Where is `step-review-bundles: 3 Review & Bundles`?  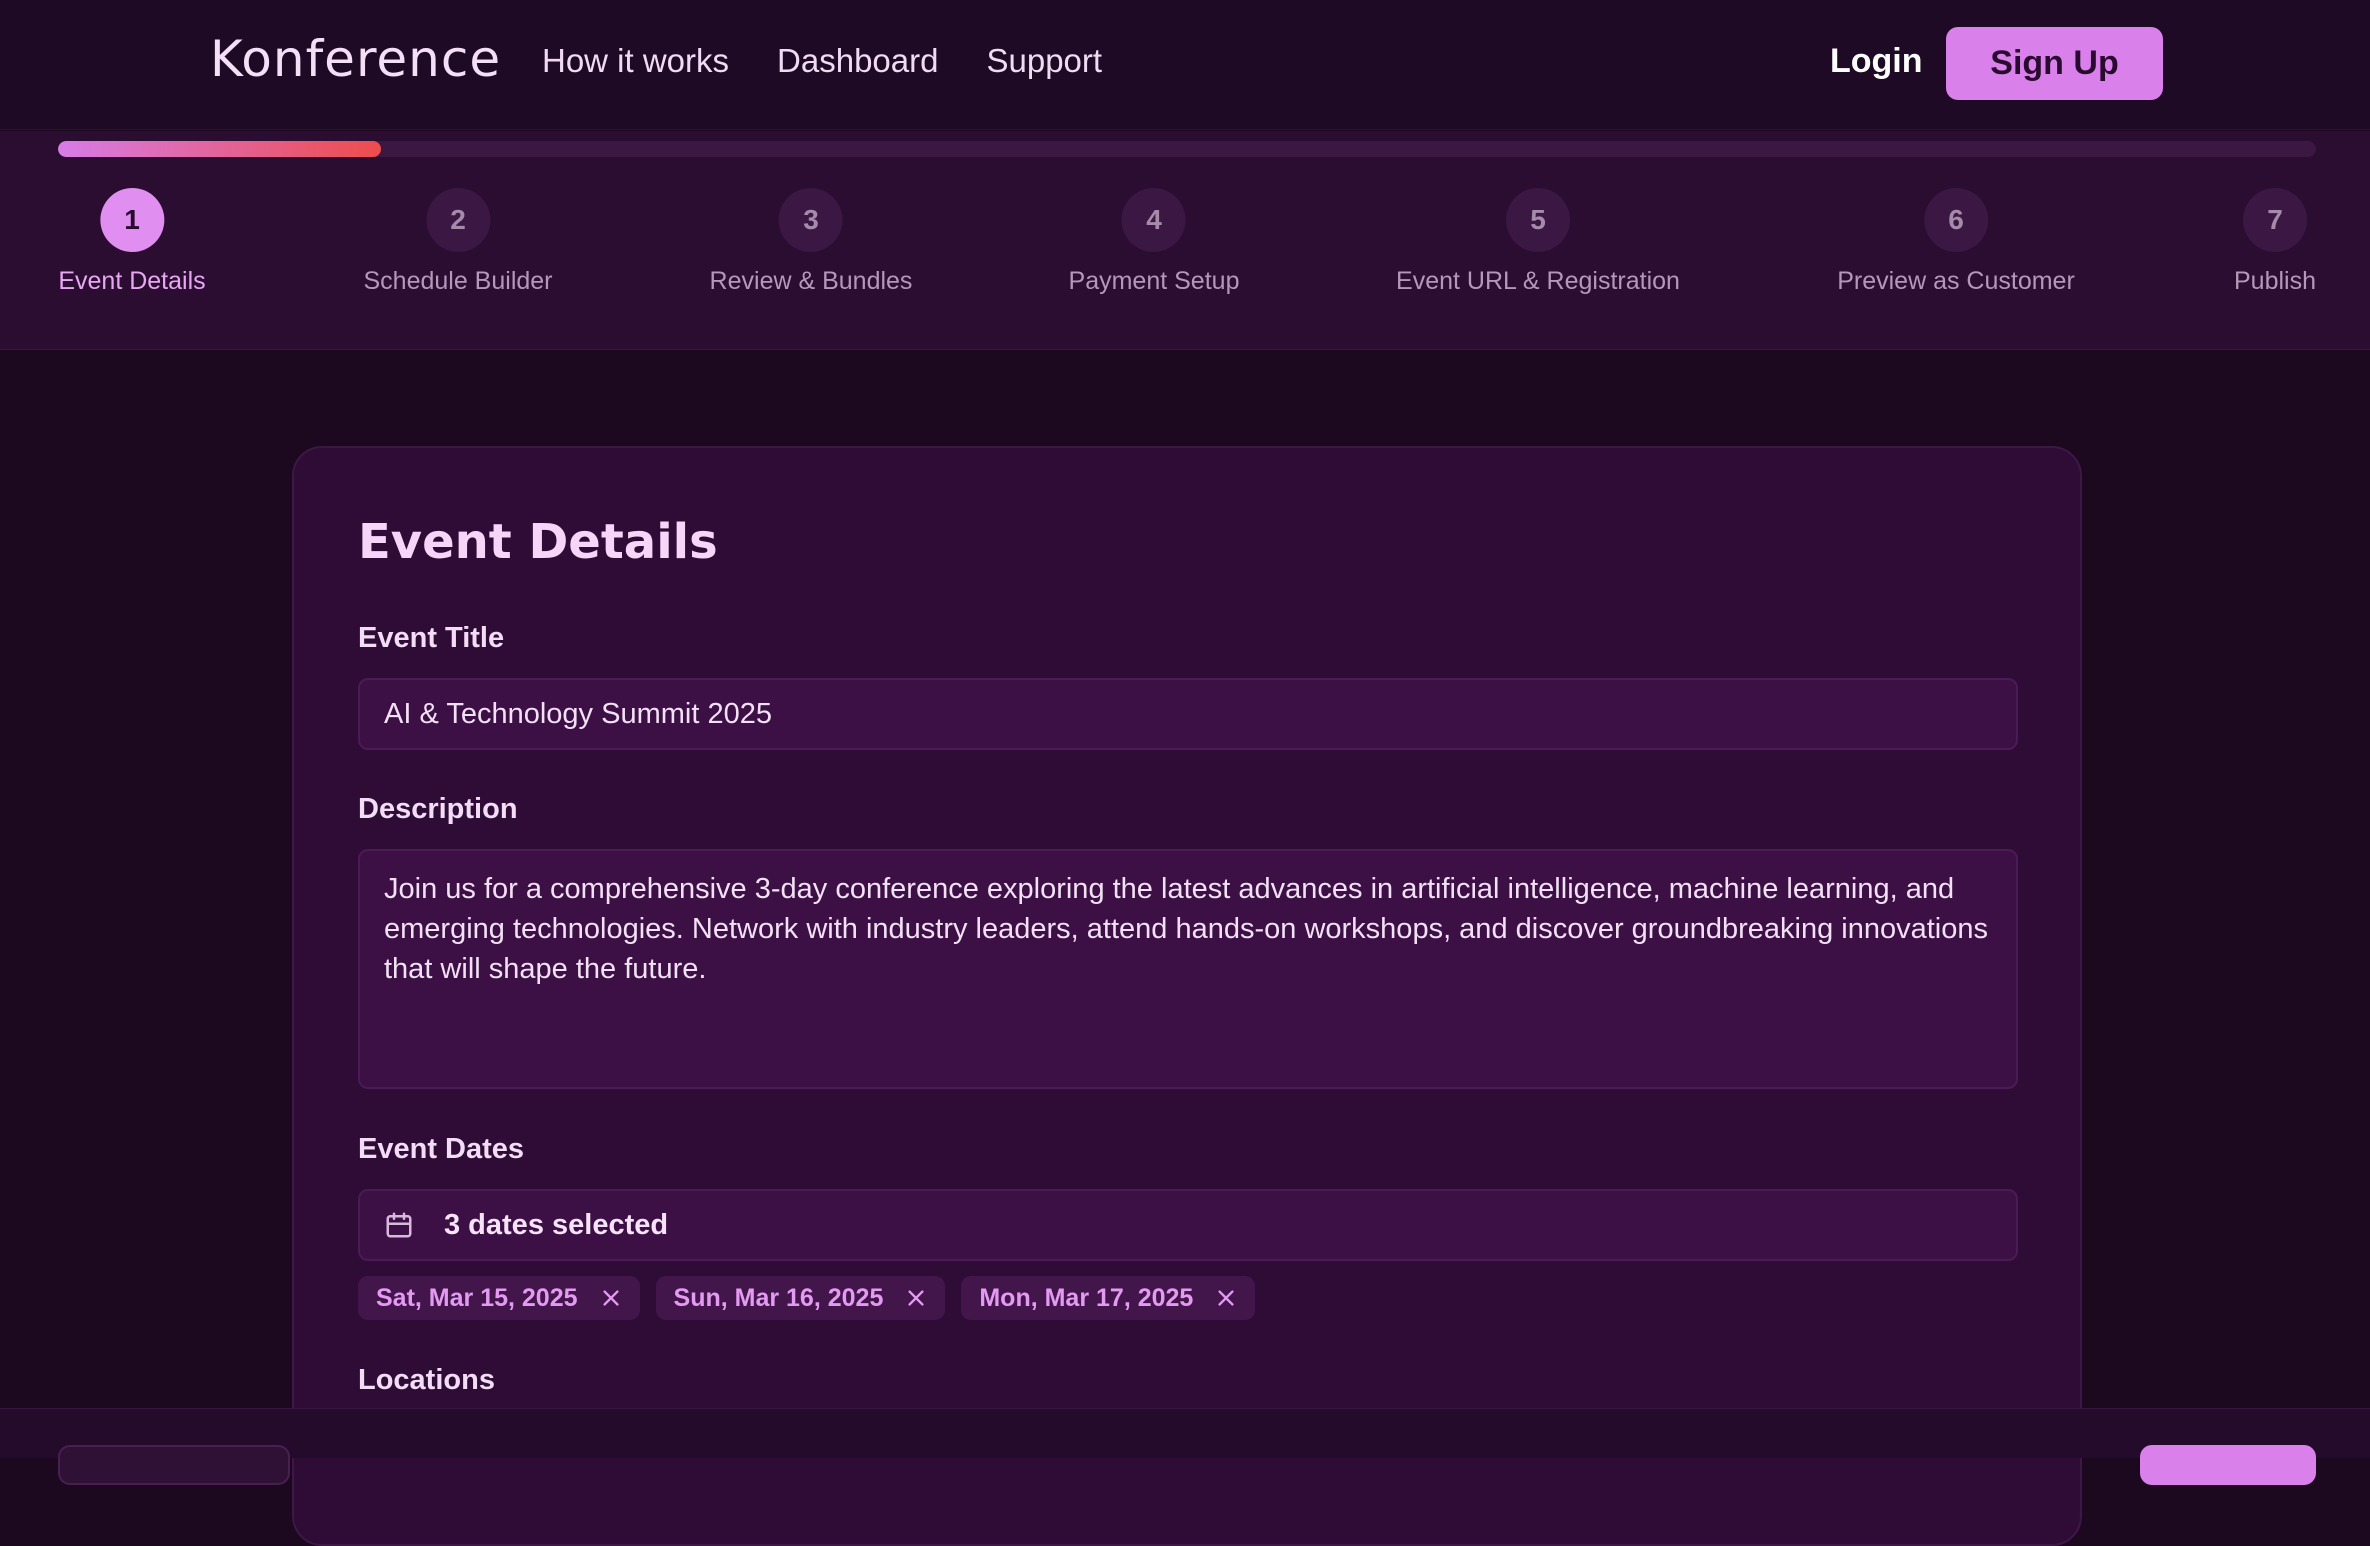
step-review-bundles: 3 Review & Bundles is located at coordinates (811, 242).